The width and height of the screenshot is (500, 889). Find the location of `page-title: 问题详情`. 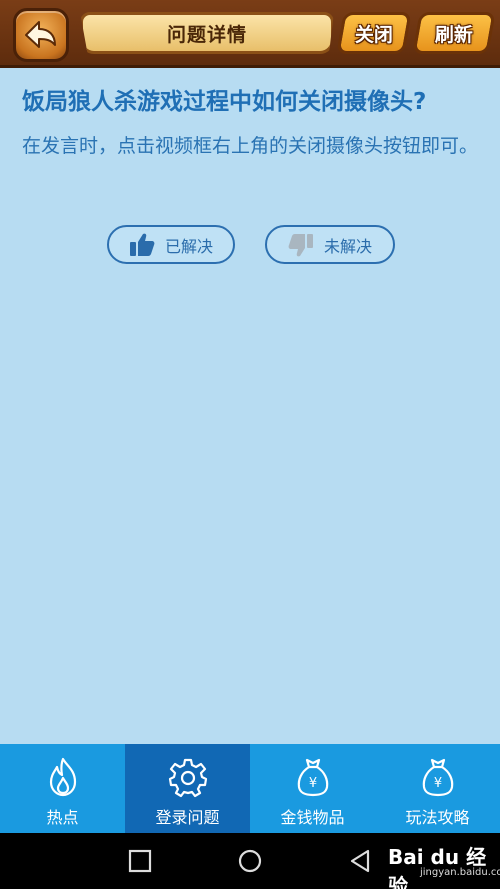

page-title: 问题详情 is located at coordinates (206, 34).